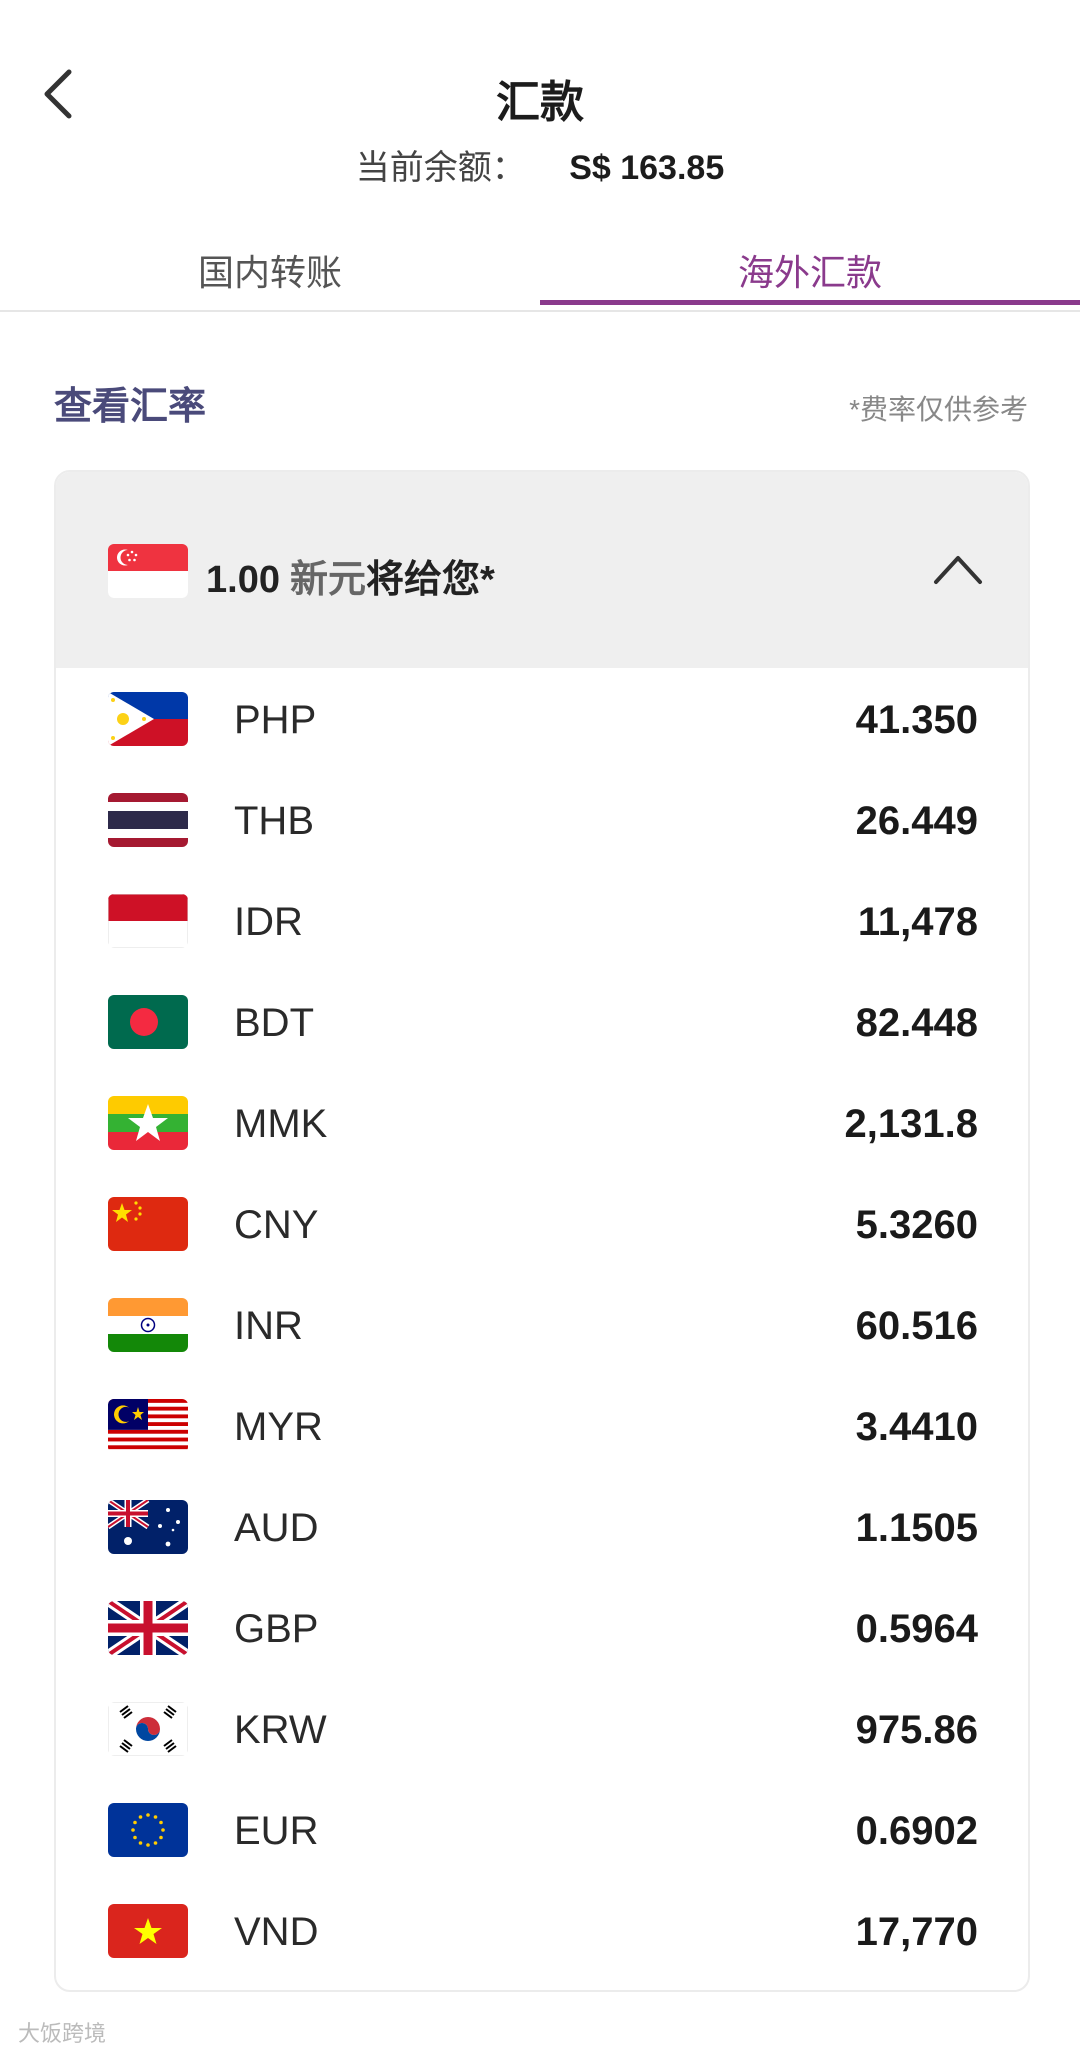 The height and width of the screenshot is (2052, 1080). Describe the element at coordinates (327, 580) in the screenshot. I see `base-currency: 新元` at that location.